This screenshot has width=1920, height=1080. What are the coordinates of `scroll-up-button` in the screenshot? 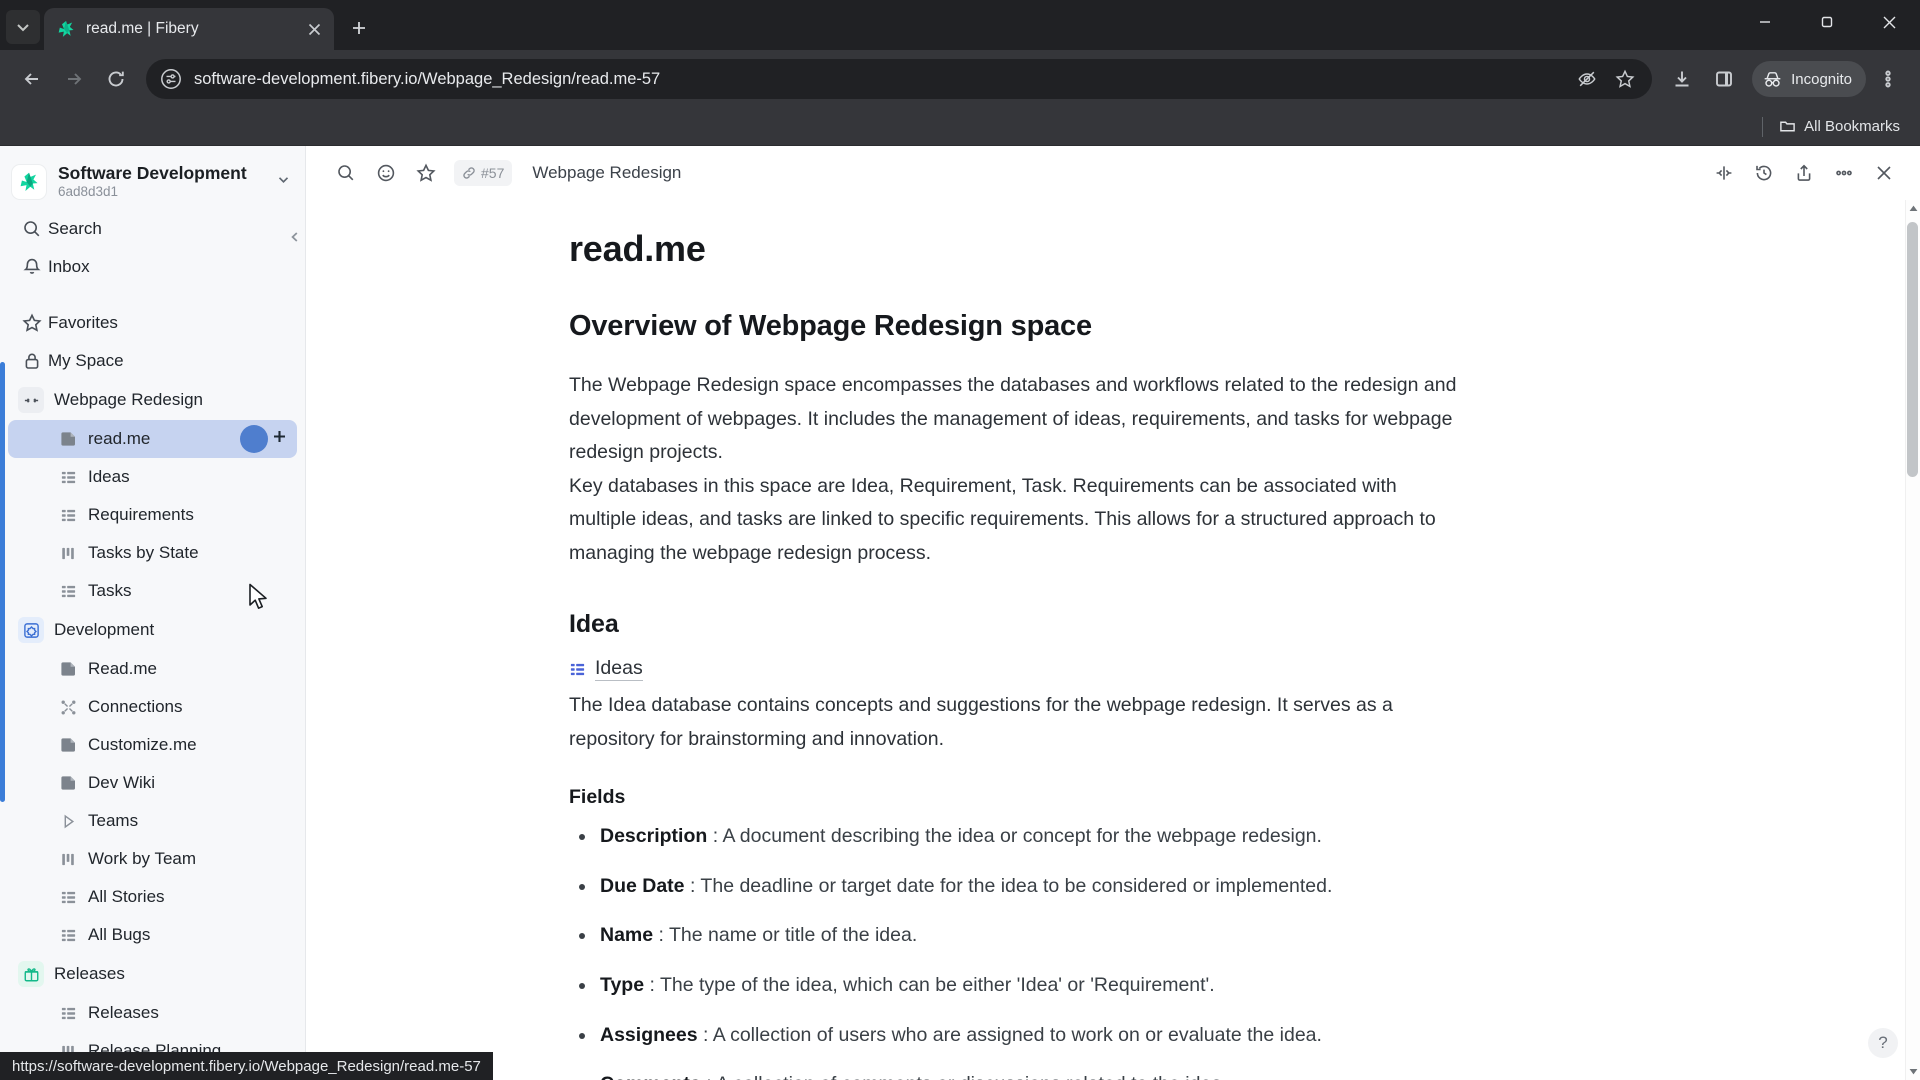 It's located at (1913, 208).